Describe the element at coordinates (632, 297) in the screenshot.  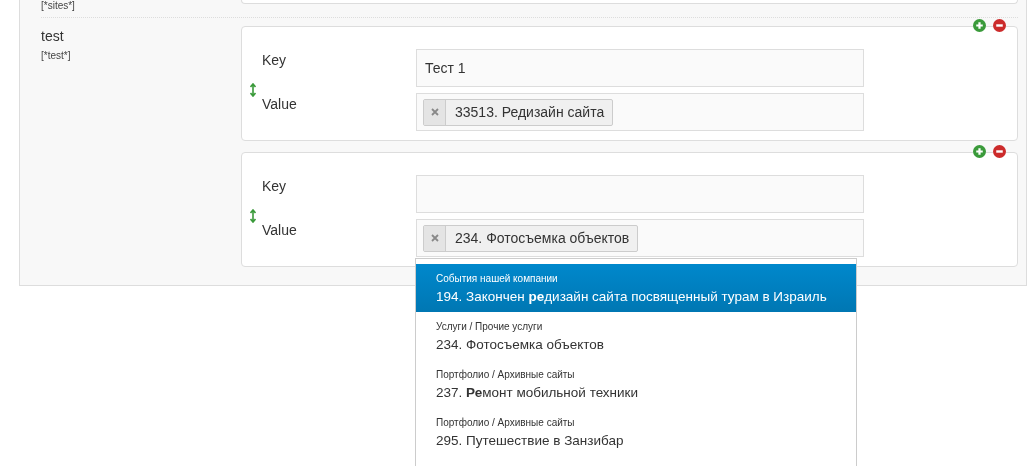
I see `option-title: 194. Закончен редизайн сайта посвященный турам в Израиль` at that location.